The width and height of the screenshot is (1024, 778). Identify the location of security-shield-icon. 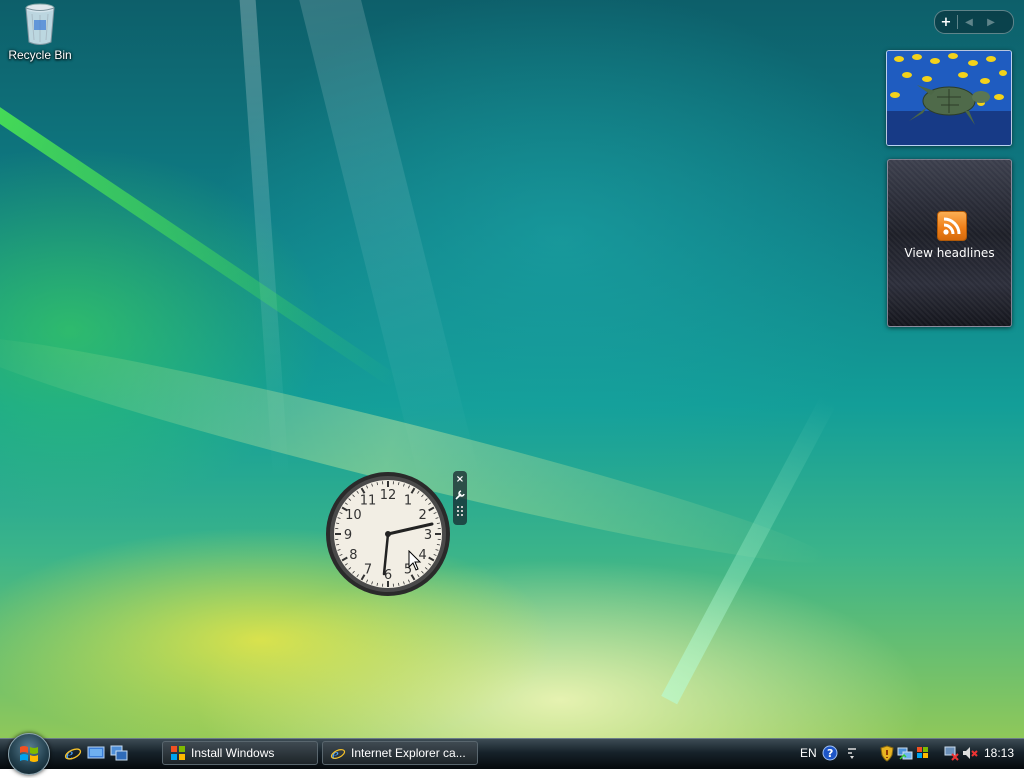
(887, 753).